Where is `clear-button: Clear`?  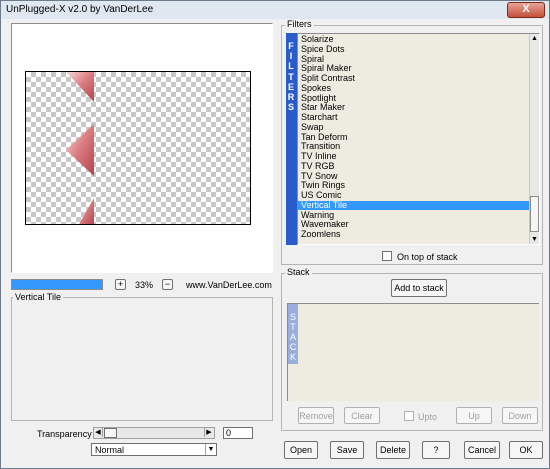 clear-button: Clear is located at coordinates (362, 415).